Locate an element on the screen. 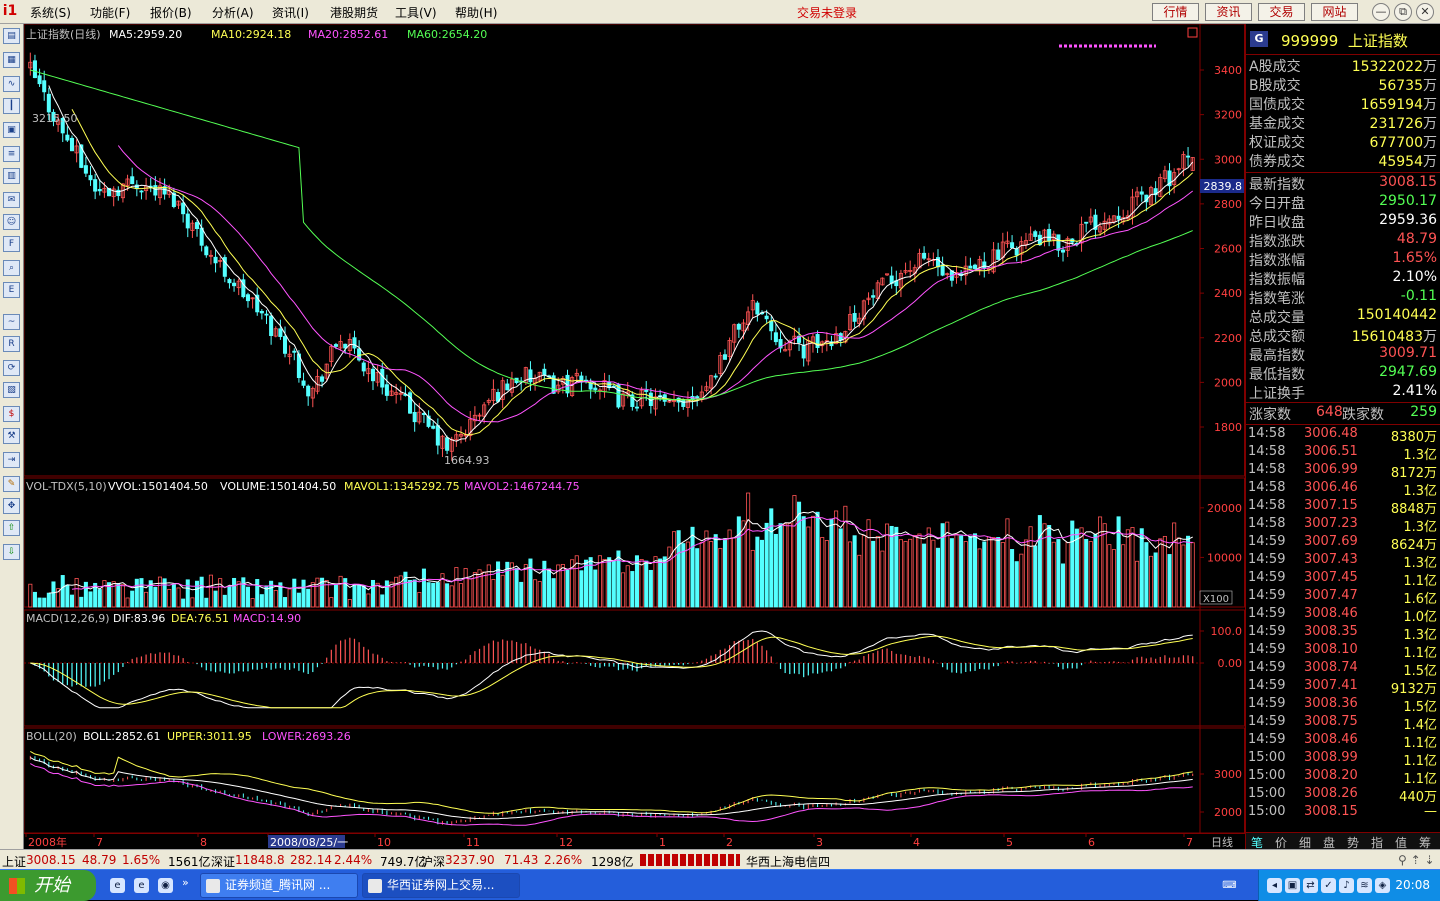 This screenshot has height=901, width=1440. ie-quicklaunch-icon: e is located at coordinates (117, 885).